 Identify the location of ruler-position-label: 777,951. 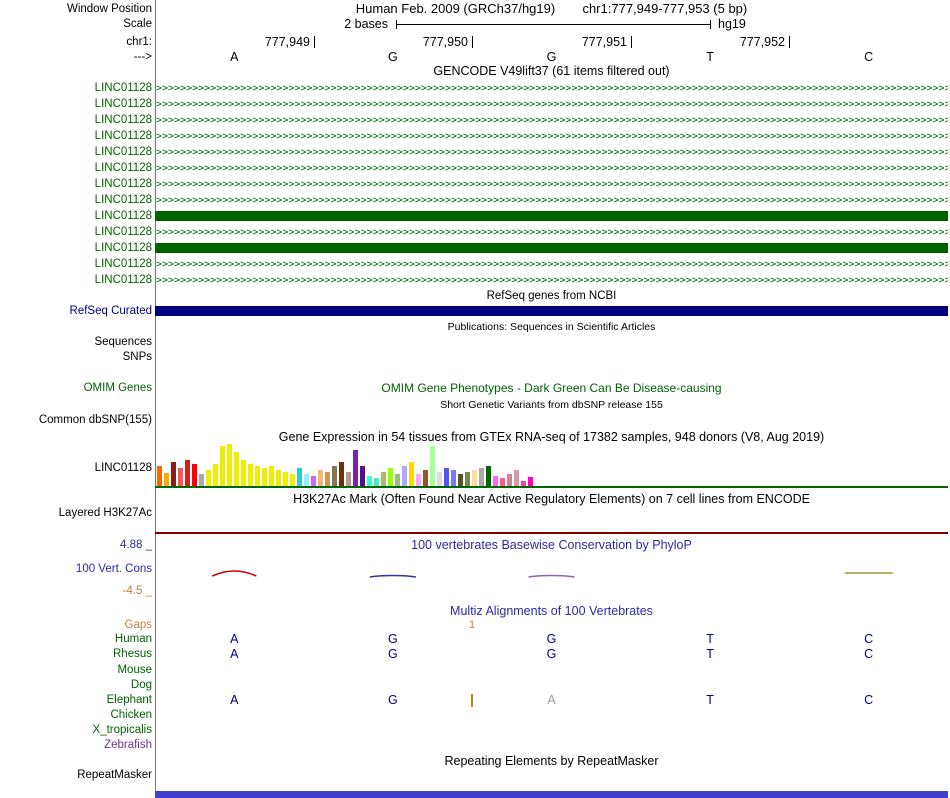
(604, 42).